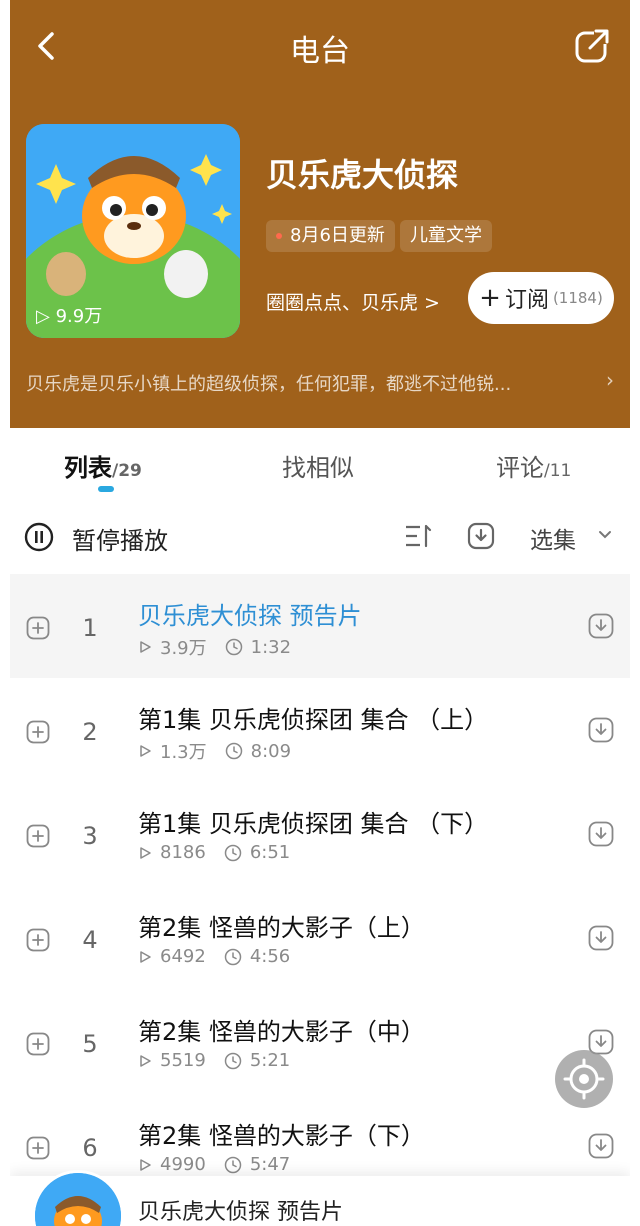 The height and width of the screenshot is (1226, 640). I want to click on sort-icon, so click(418, 536).